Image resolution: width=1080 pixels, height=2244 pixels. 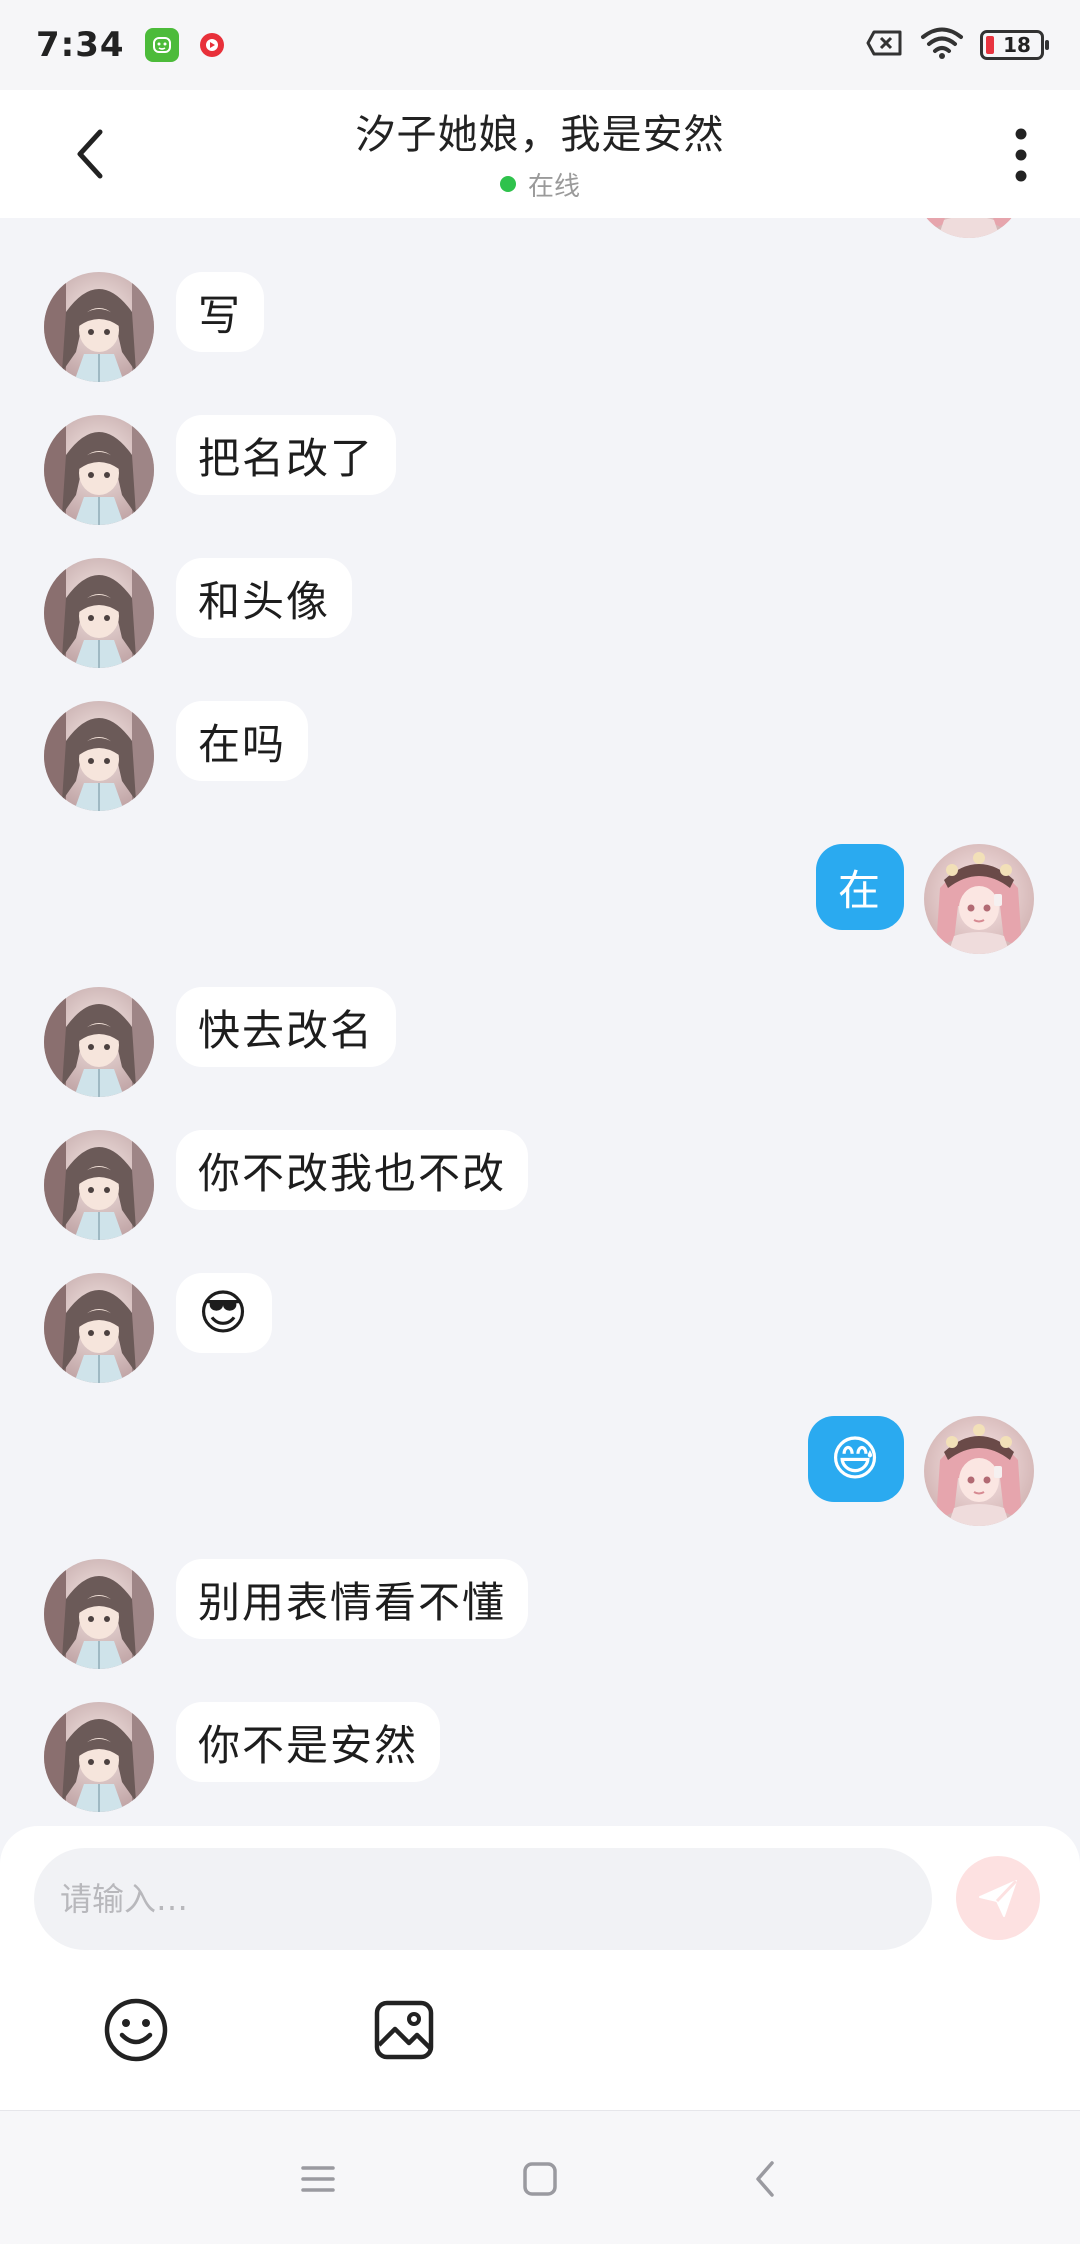 What do you see at coordinates (553, 186) in the screenshot?
I see `presence-label: 在线` at bounding box center [553, 186].